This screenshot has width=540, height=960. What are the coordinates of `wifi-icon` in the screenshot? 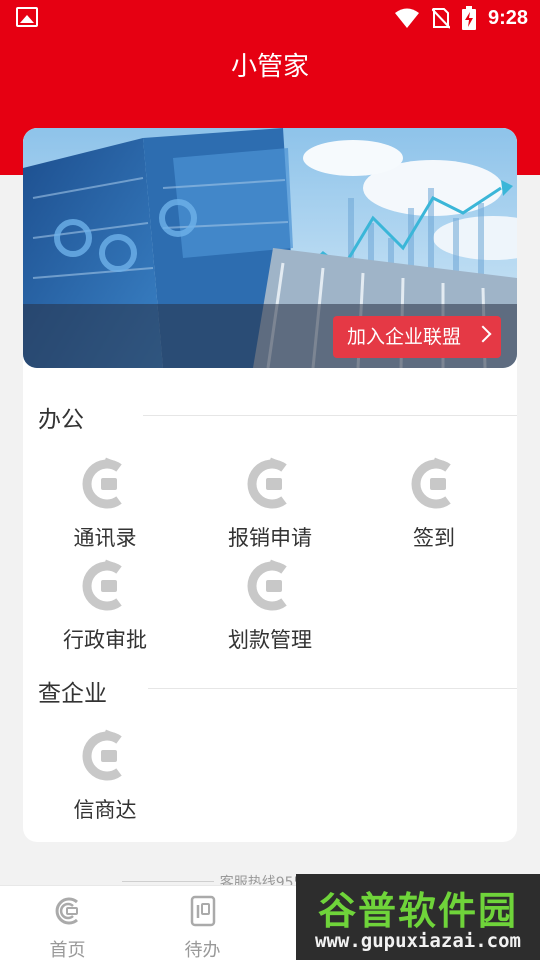 It's located at (406, 18).